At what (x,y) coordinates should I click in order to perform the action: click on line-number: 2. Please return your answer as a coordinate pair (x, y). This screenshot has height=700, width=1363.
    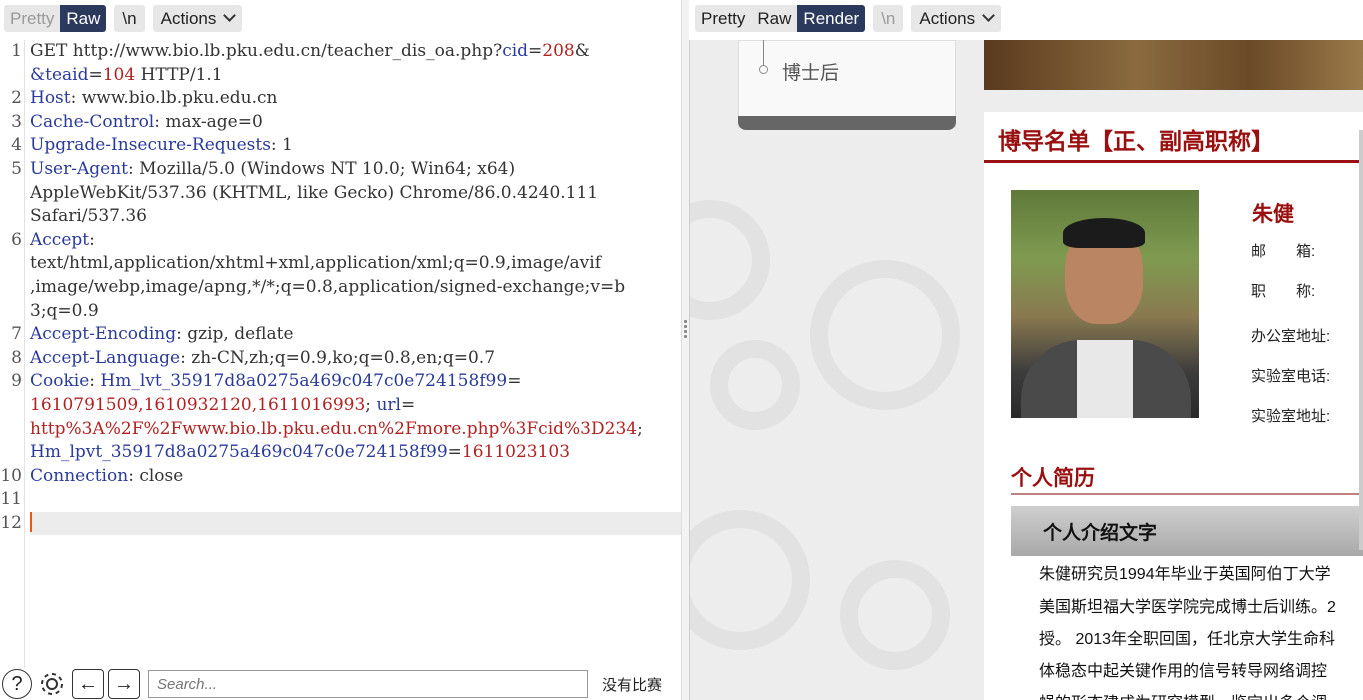
    Looking at the image, I should click on (16, 98).